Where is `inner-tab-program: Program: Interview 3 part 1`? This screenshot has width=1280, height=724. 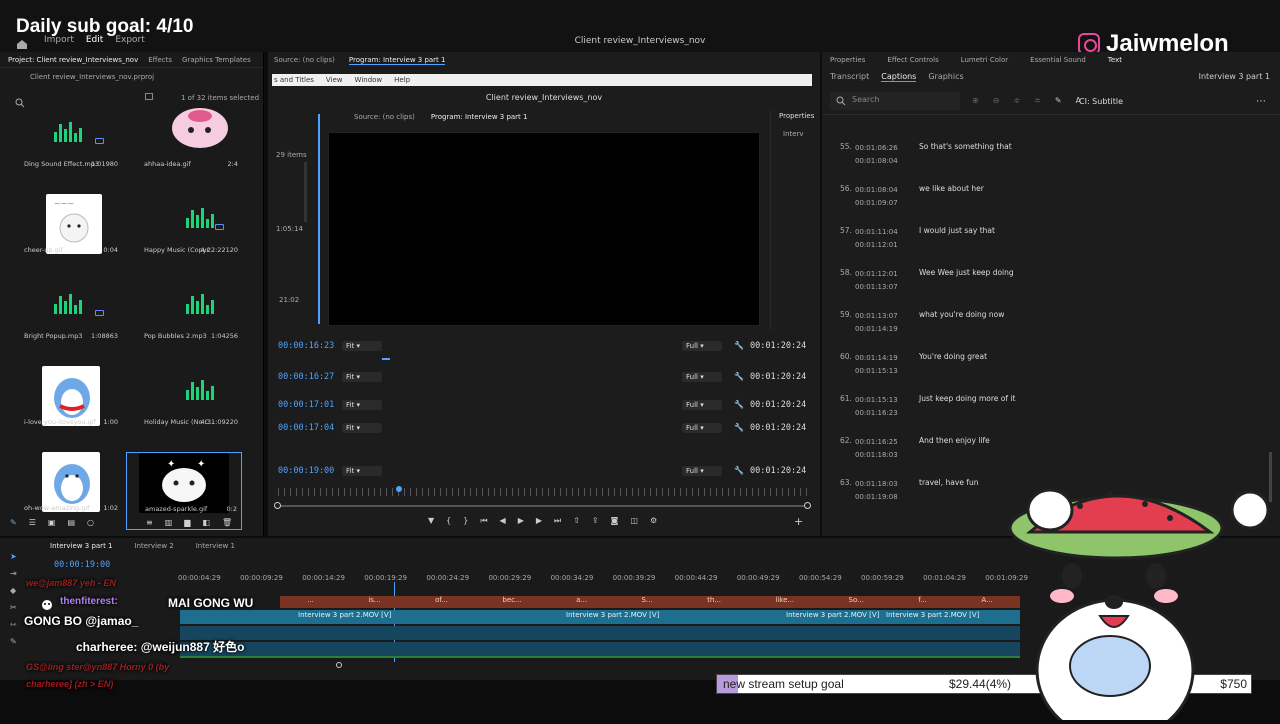
inner-tab-program: Program: Interview 3 part 1 is located at coordinates (479, 117).